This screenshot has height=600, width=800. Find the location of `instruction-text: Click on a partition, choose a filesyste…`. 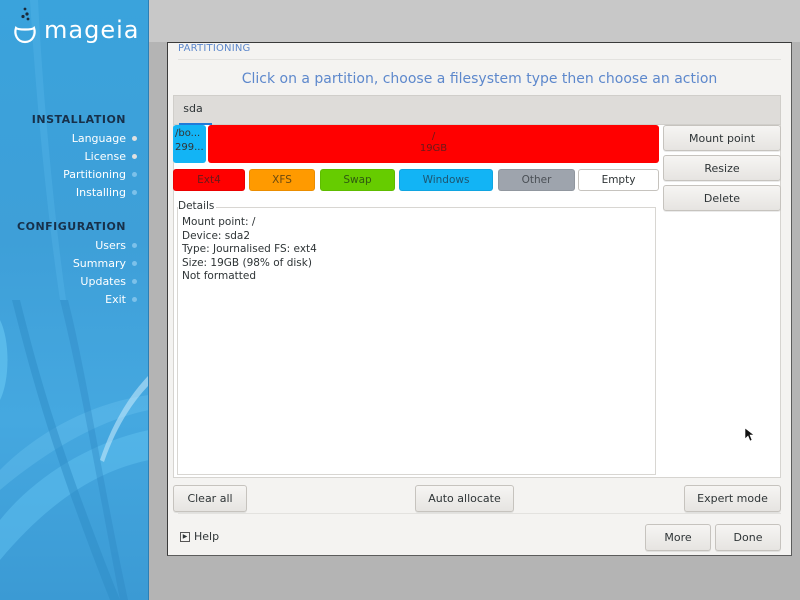

instruction-text: Click on a partition, choose a filesyste… is located at coordinates (479, 79).